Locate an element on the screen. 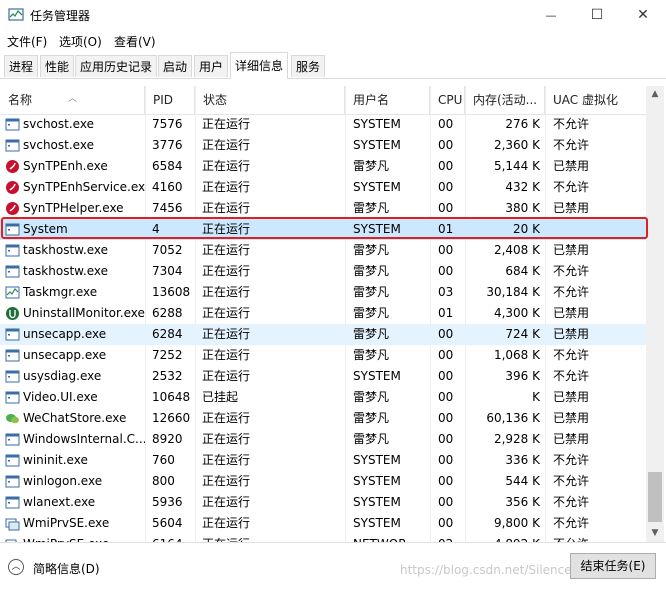 The height and width of the screenshot is (593, 666). cell-mem: 432 K is located at coordinates (522, 187).